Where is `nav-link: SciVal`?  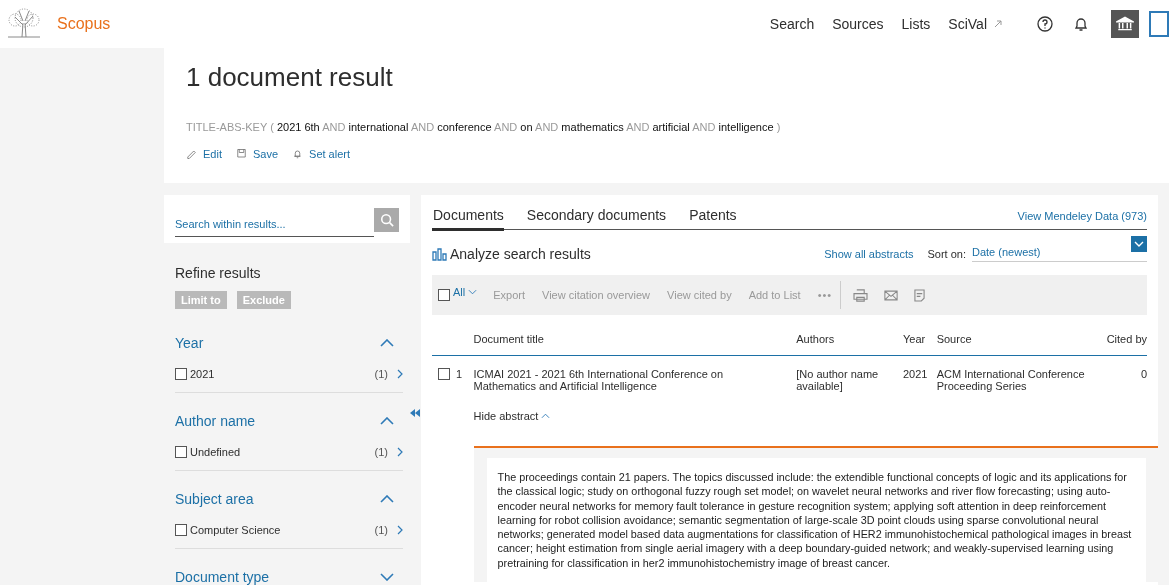 nav-link: SciVal is located at coordinates (975, 24).